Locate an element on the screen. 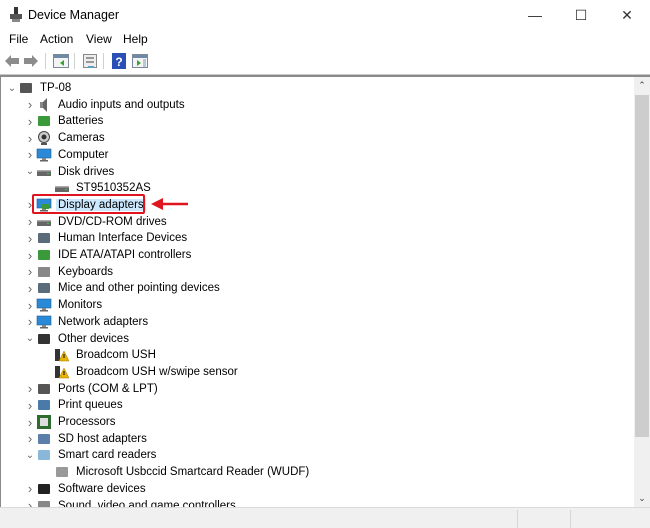 This screenshot has height=528, width=650. sound-icon is located at coordinates (44, 502).